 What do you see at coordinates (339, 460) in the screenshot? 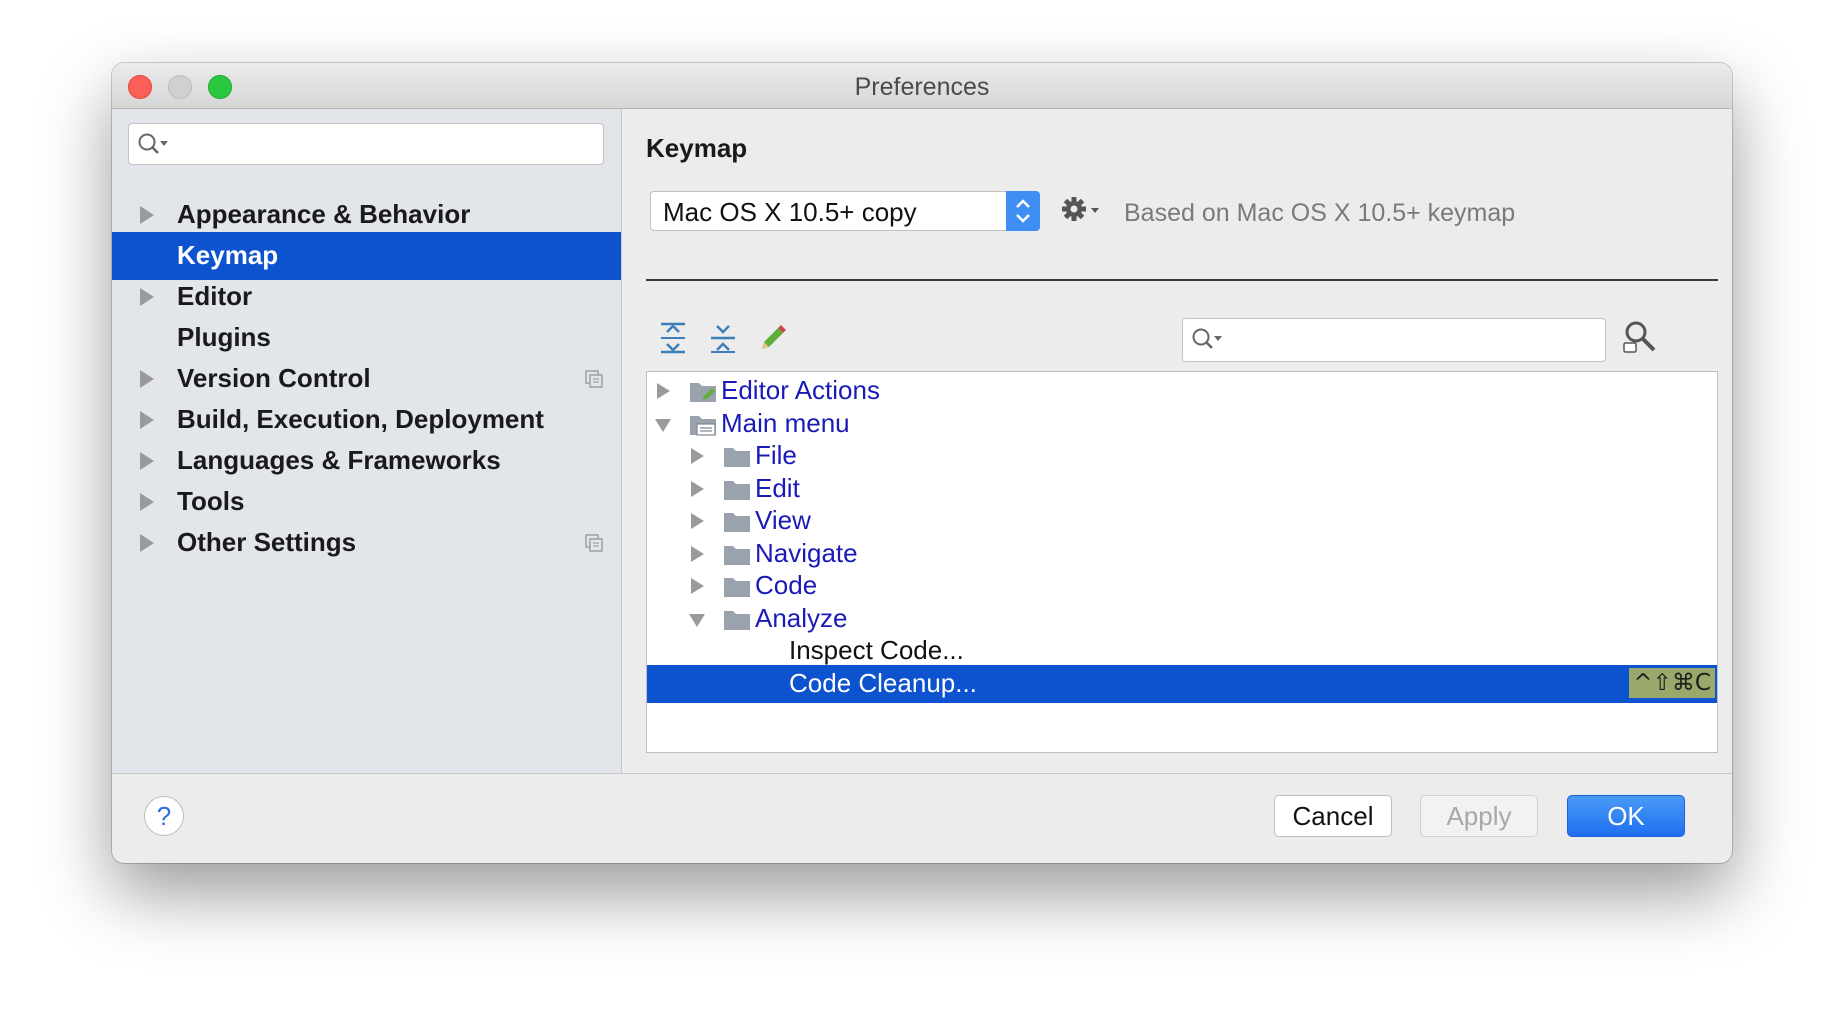
I see `sidebar-item-label: Languages & Frameworks` at bounding box center [339, 460].